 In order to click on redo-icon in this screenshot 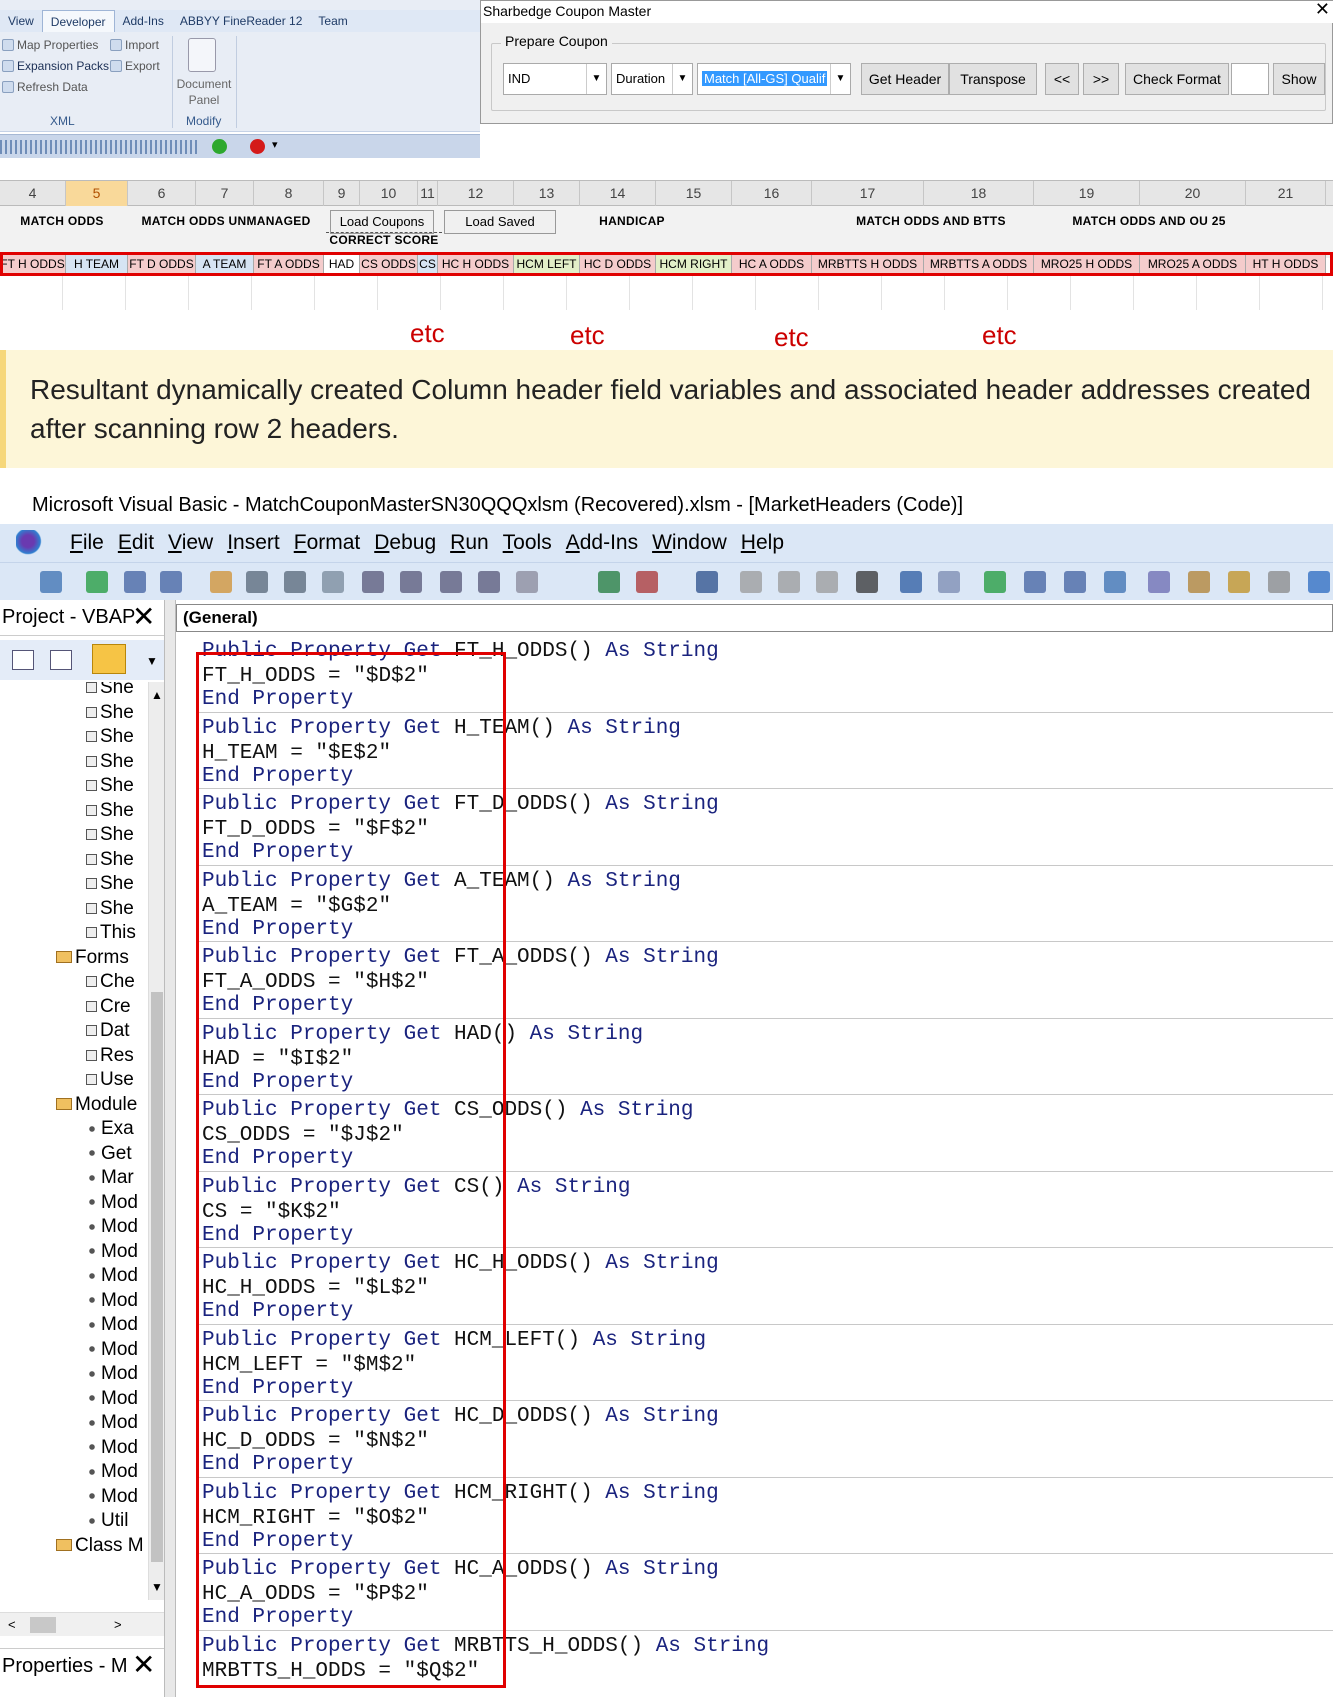, I will do `click(949, 582)`.